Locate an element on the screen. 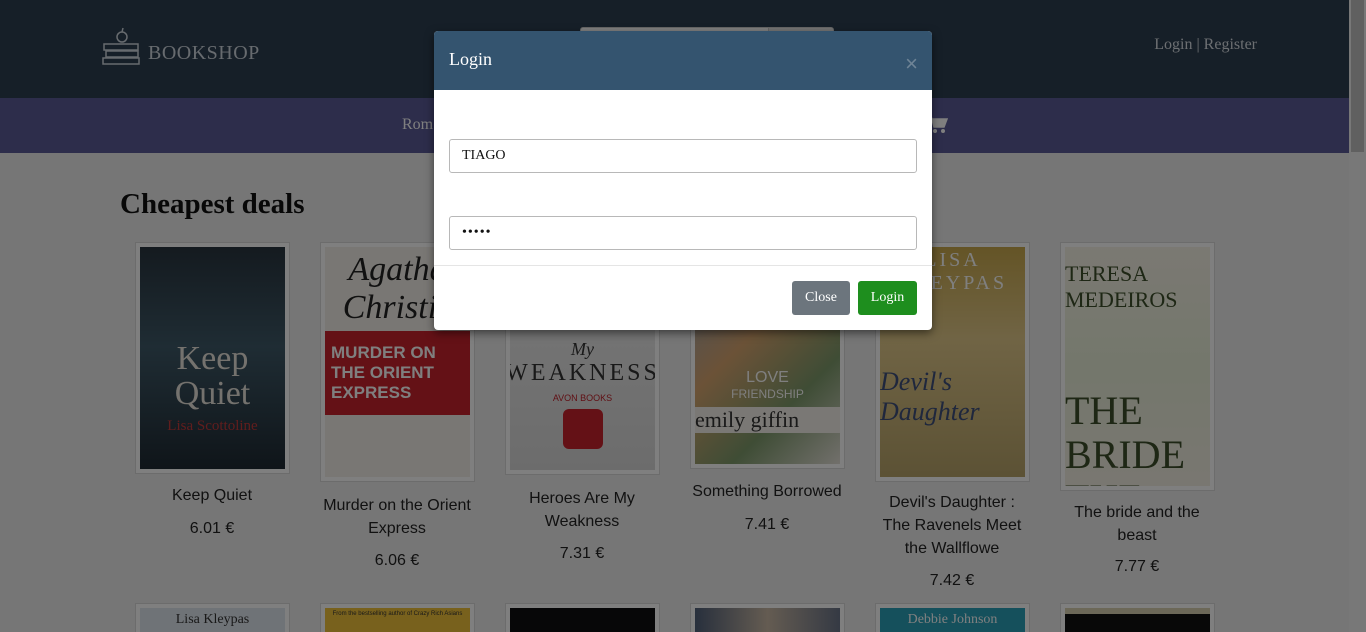  username-field is located at coordinates (683, 156).